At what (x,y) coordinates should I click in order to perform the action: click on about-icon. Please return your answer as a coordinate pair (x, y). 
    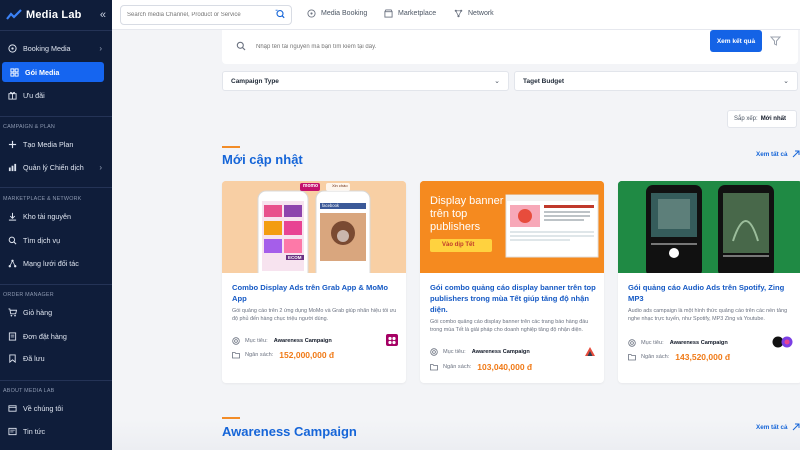
    Looking at the image, I should click on (12, 408).